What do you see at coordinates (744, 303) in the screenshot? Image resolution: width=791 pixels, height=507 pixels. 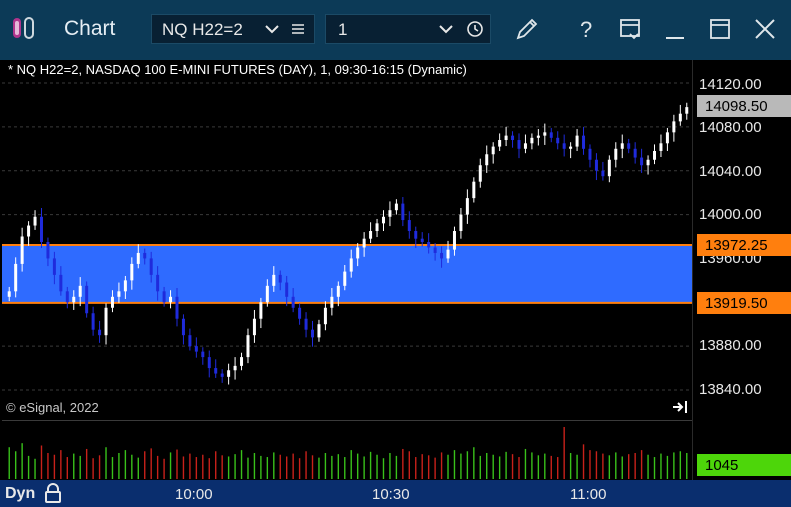 I see `lower-level-badge: 13919.50` at bounding box center [744, 303].